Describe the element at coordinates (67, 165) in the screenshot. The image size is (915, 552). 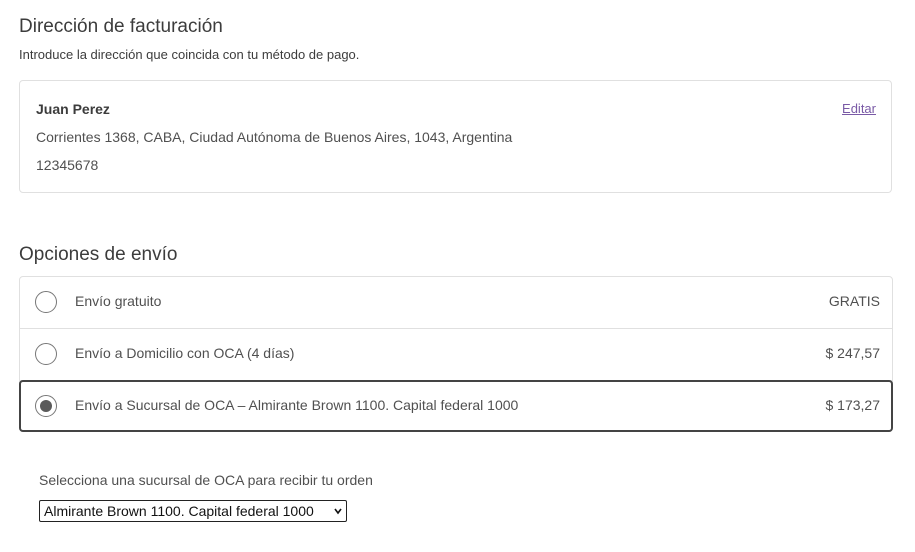
I see `address-phone: 12345678` at that location.